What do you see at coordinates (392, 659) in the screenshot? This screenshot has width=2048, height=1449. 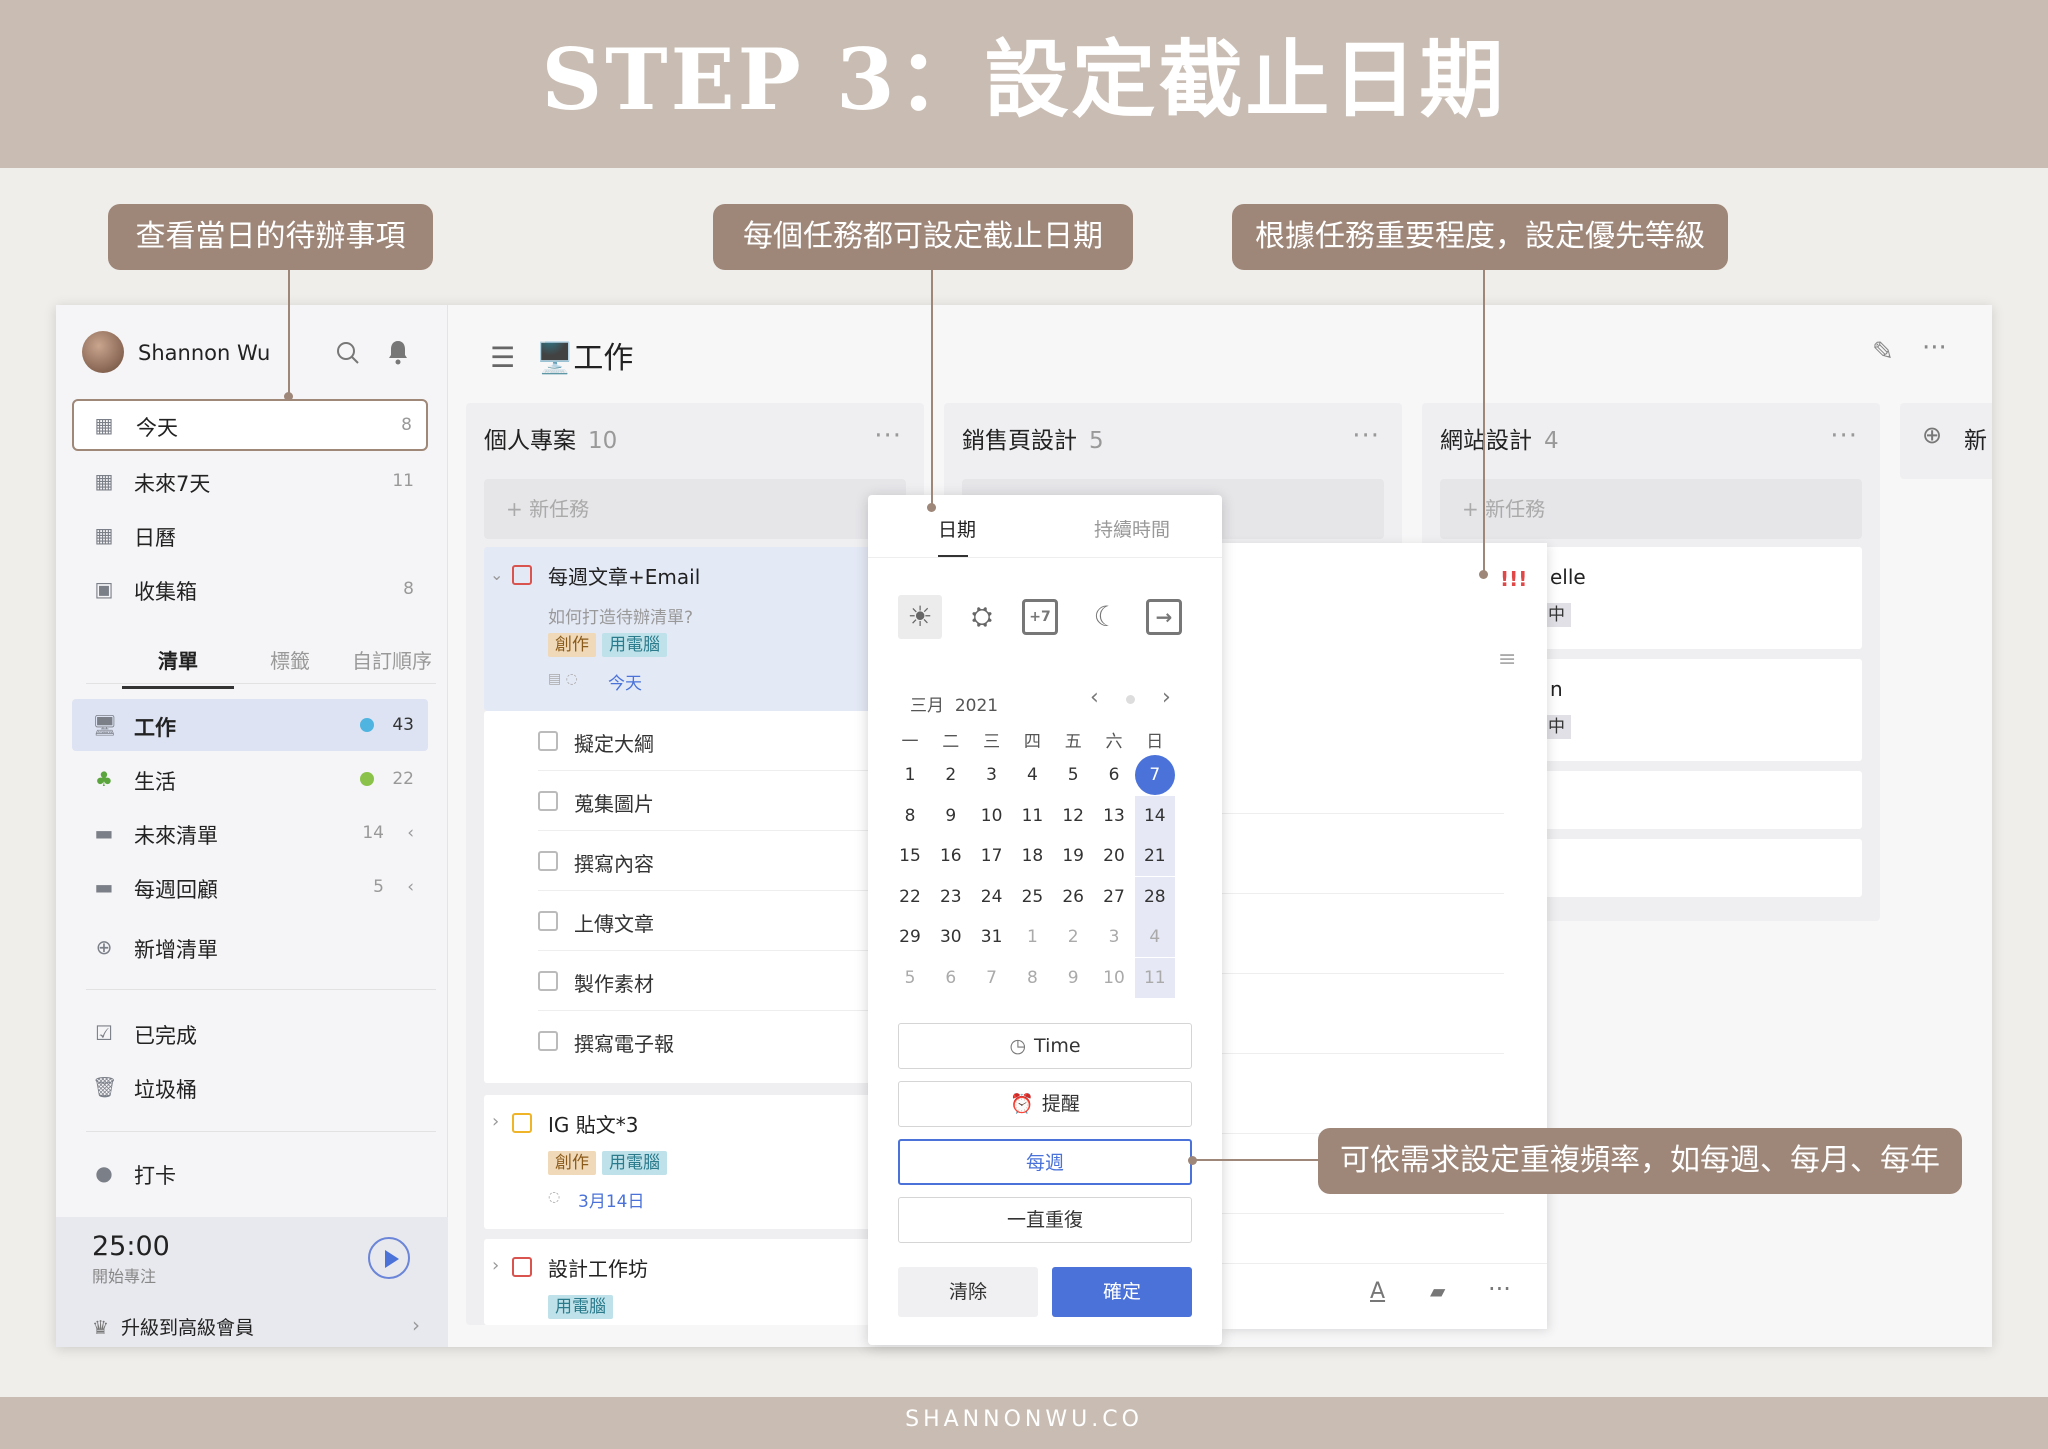 I see `tab-custom-order: 自訂順序` at bounding box center [392, 659].